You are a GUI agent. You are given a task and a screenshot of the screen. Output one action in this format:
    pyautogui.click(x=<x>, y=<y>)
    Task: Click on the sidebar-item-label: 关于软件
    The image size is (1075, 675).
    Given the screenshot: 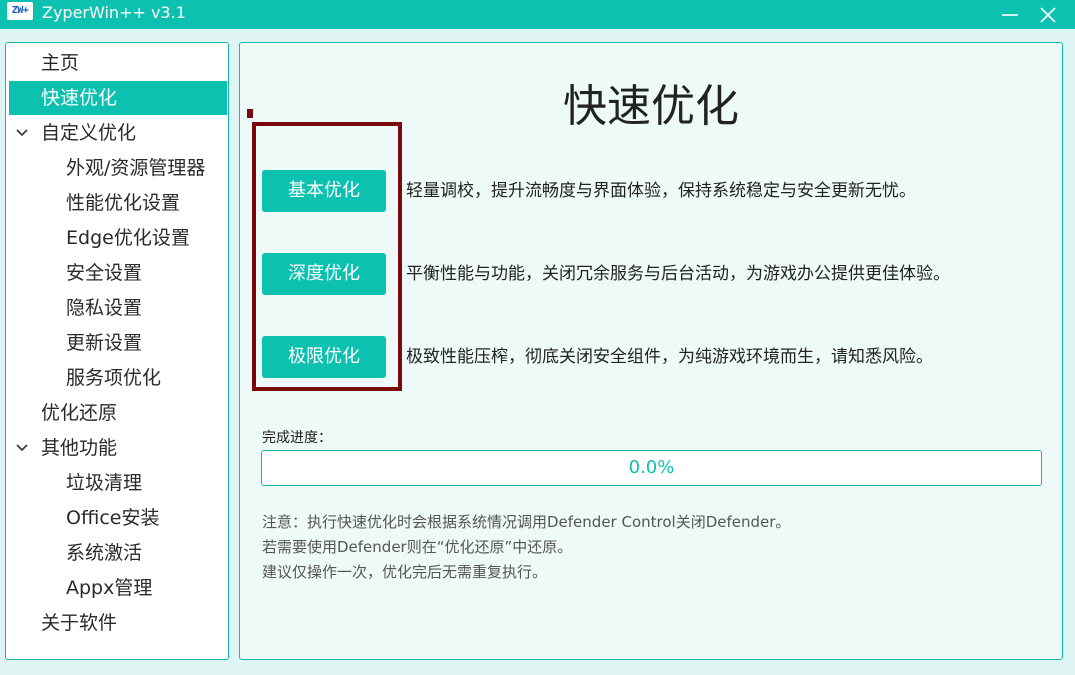 What is the action you would take?
    pyautogui.click(x=79, y=623)
    